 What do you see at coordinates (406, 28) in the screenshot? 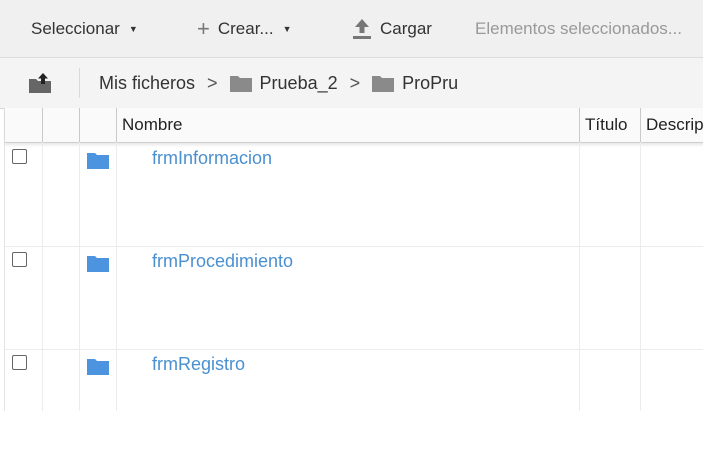
I see `upload-label: Cargar` at bounding box center [406, 28].